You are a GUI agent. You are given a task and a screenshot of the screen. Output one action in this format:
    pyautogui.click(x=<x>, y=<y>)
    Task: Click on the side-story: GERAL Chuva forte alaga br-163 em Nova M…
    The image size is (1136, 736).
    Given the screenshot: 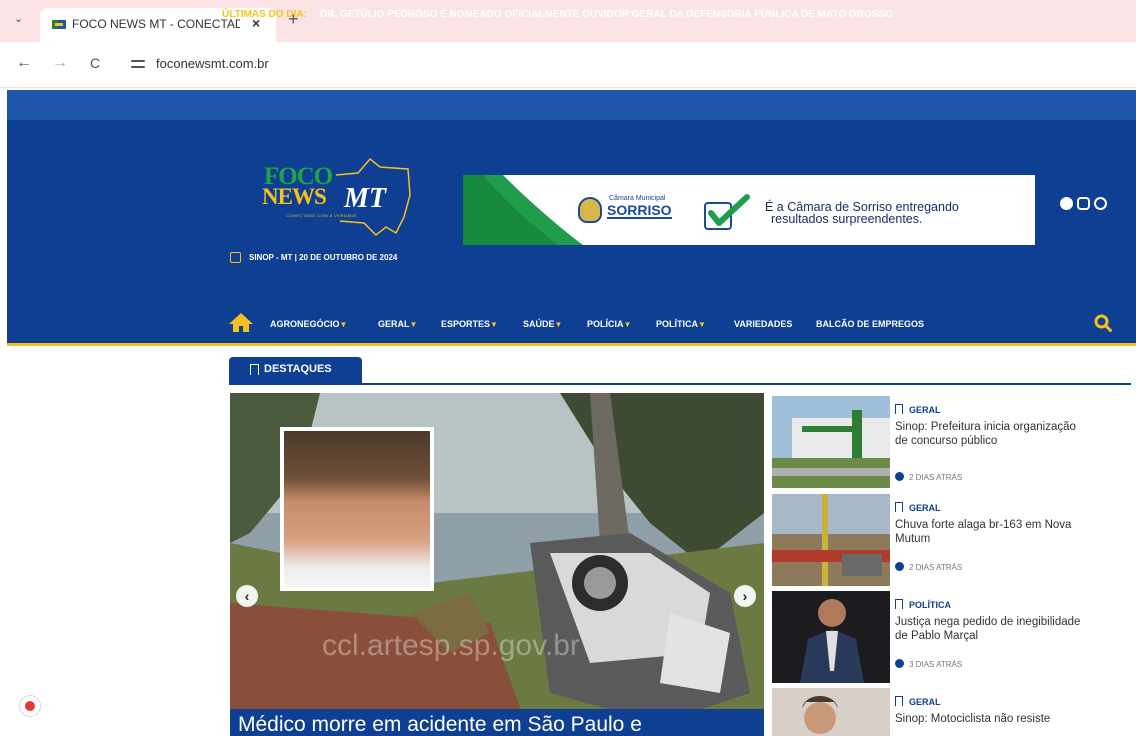 What is the action you would take?
    pyautogui.click(x=952, y=540)
    